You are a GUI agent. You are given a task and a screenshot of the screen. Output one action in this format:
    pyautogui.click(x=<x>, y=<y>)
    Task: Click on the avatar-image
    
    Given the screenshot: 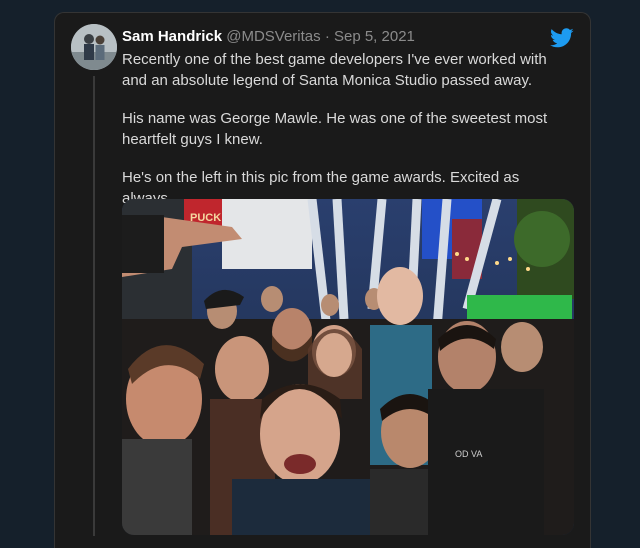 What is the action you would take?
    pyautogui.click(x=94, y=47)
    